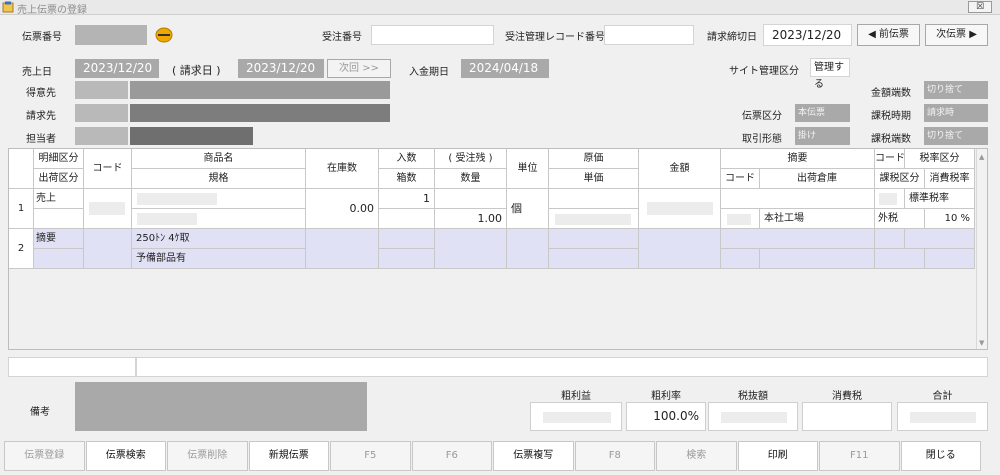 This screenshot has width=1000, height=475. What do you see at coordinates (798, 239) in the screenshot?
I see `row-2-summary` at bounding box center [798, 239].